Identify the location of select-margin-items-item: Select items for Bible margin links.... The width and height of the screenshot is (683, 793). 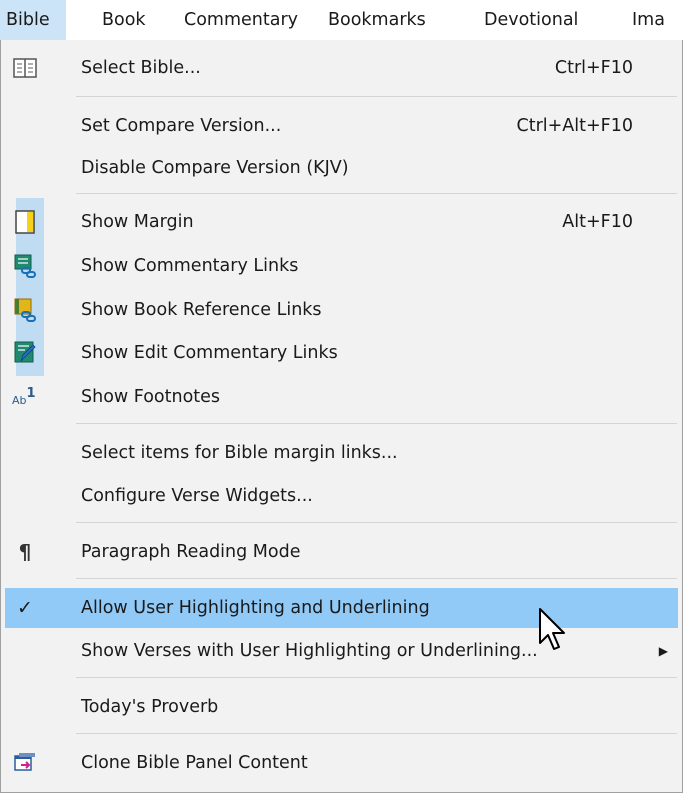
(341, 453).